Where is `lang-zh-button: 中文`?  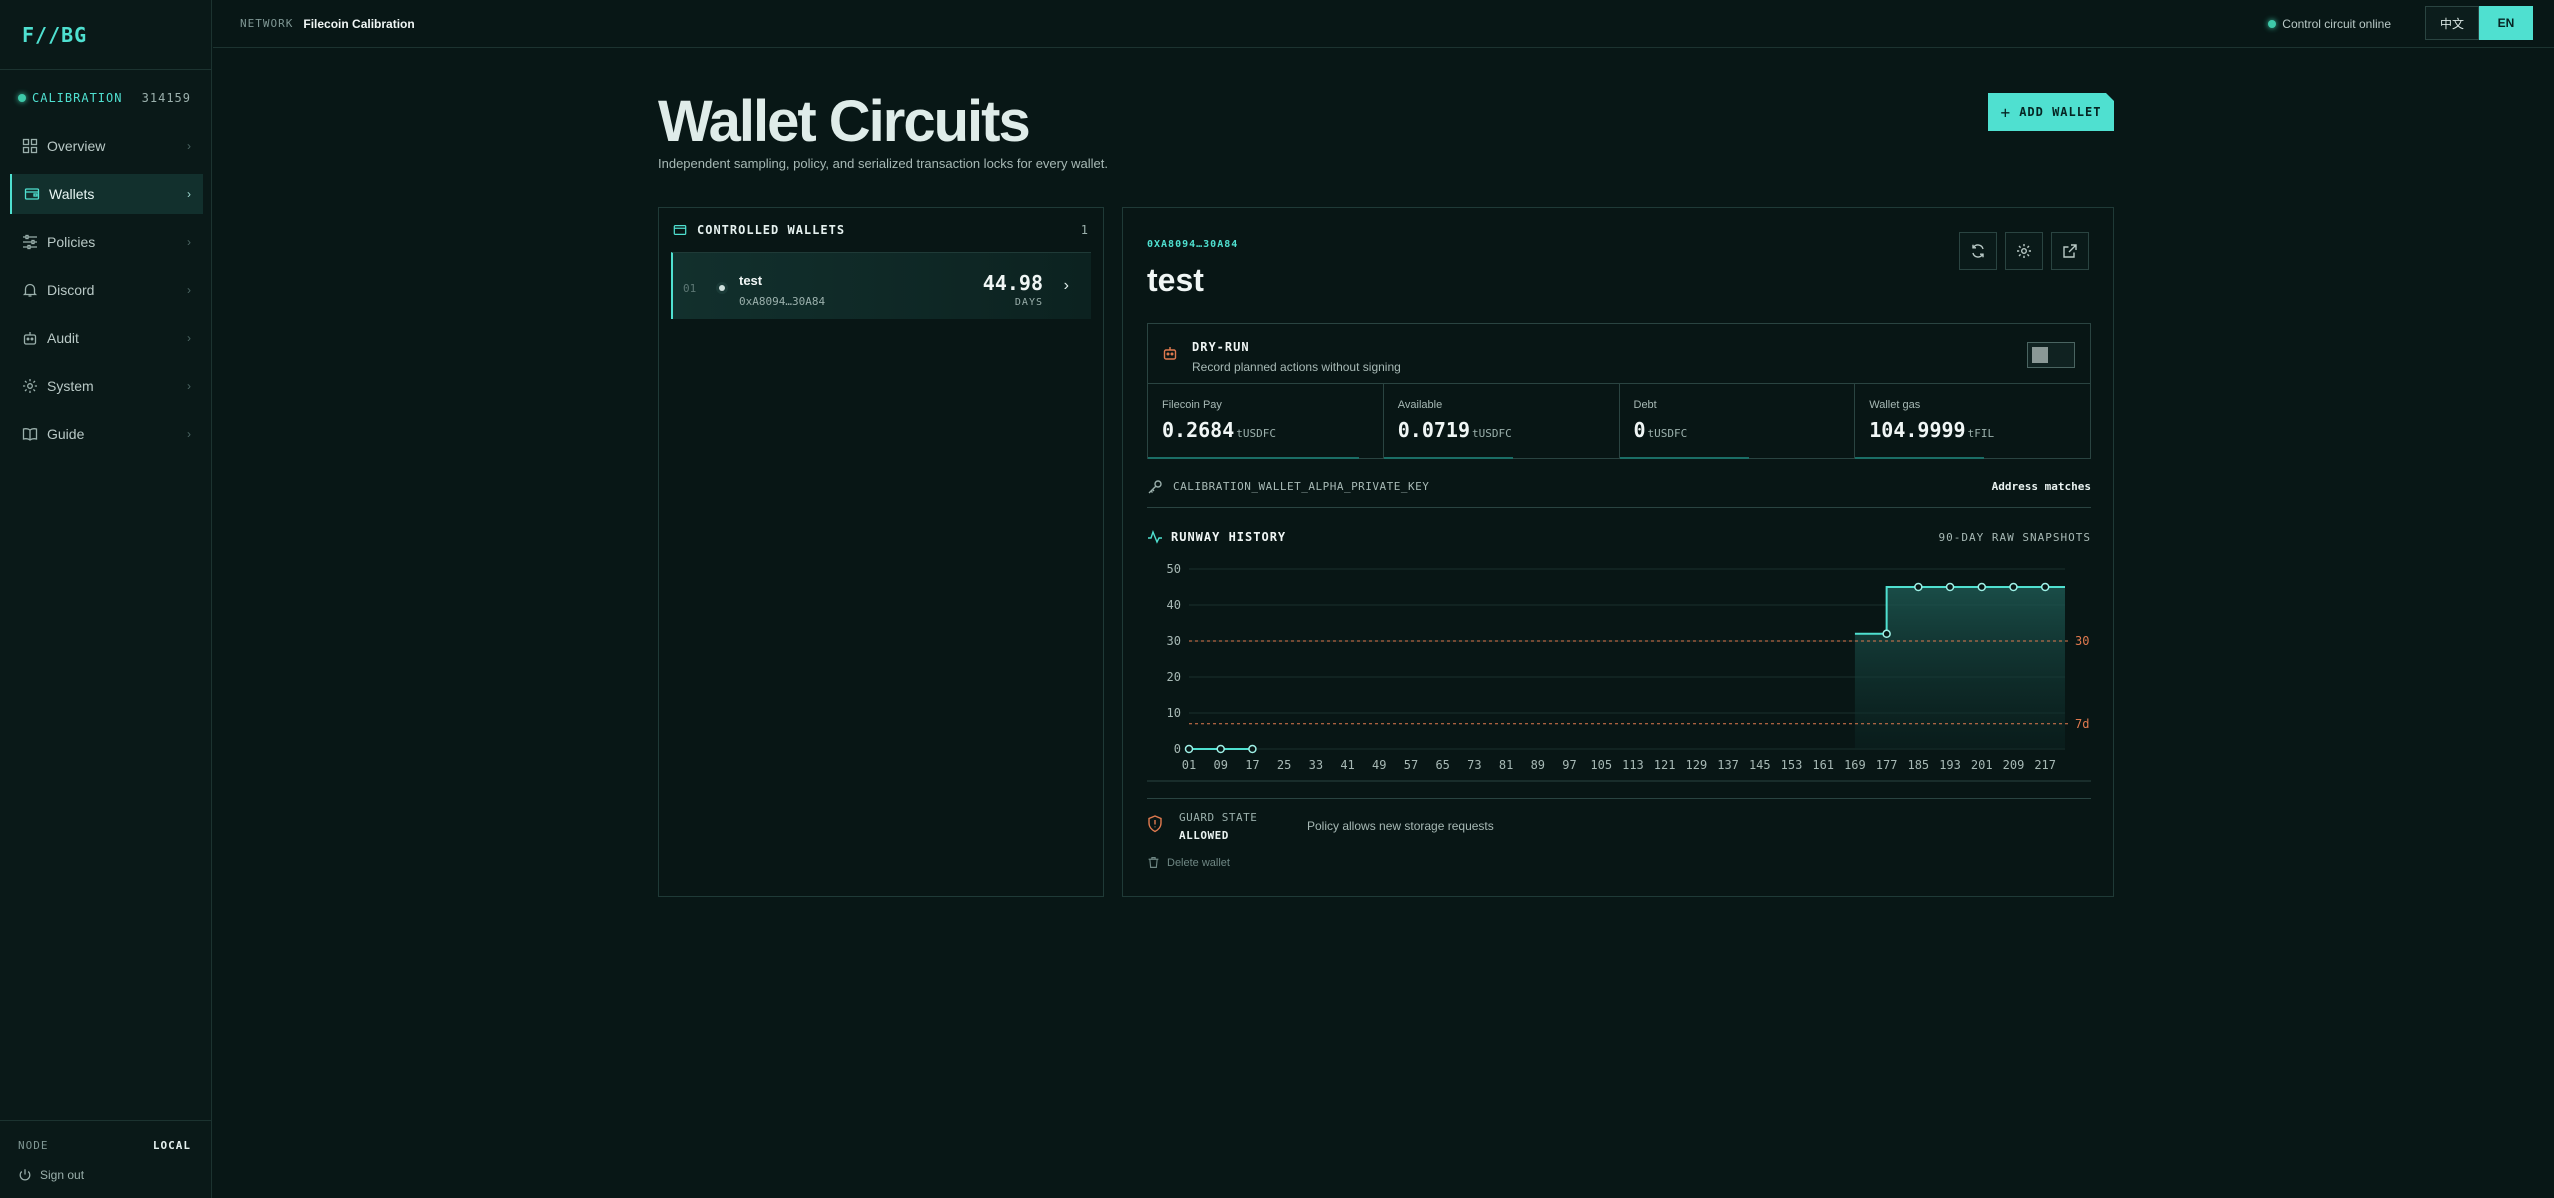
lang-zh-button: 中文 is located at coordinates (2452, 23).